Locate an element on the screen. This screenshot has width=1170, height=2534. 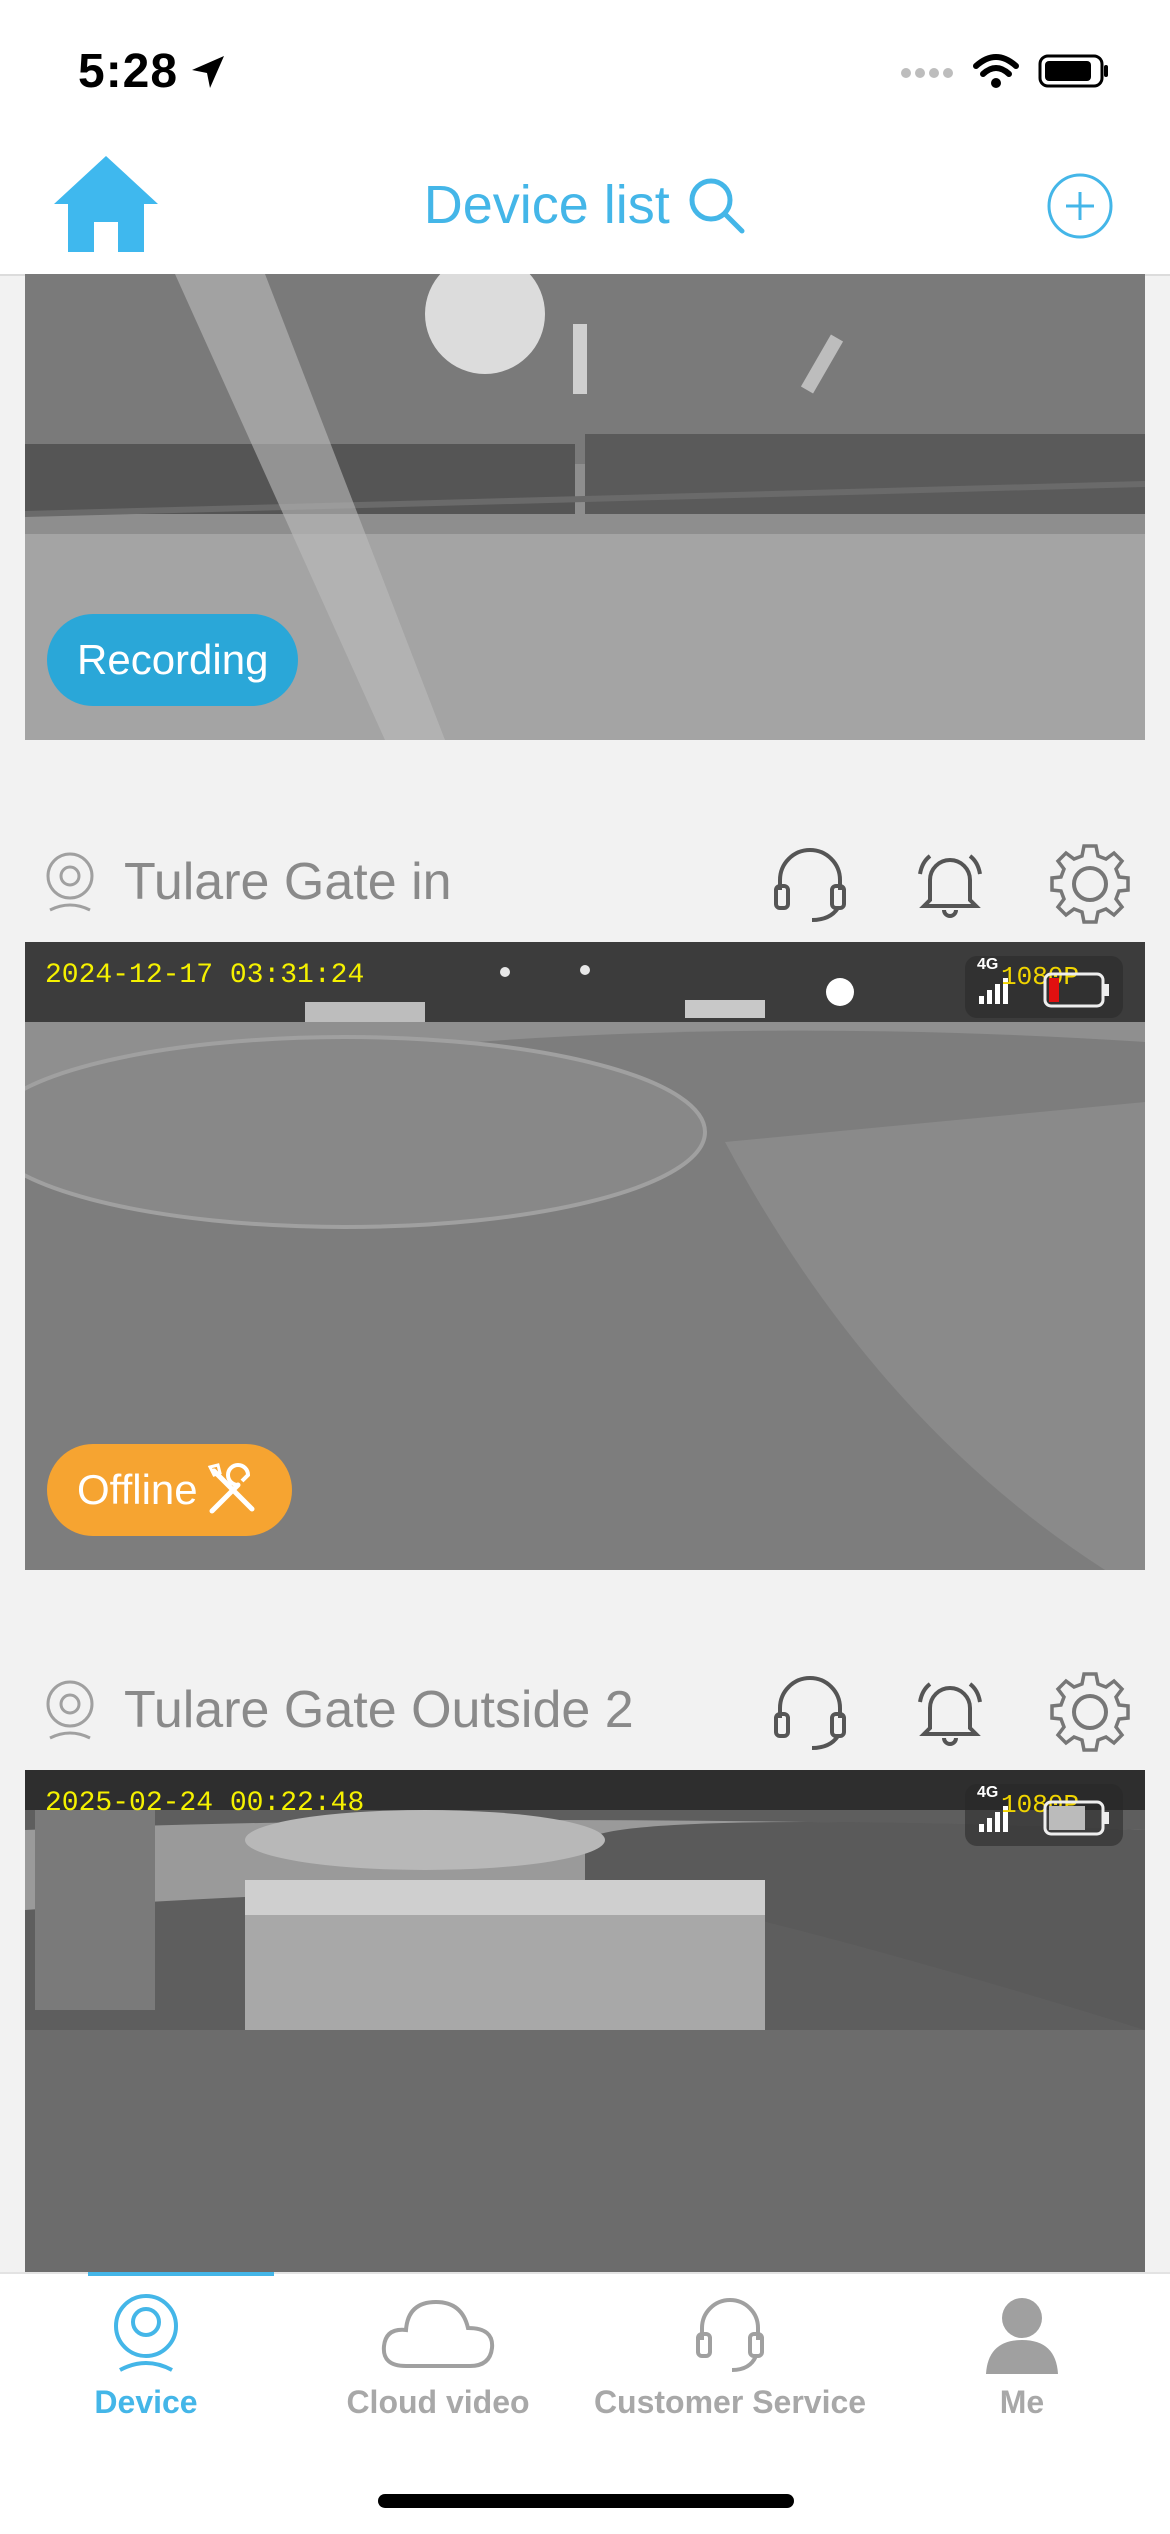
tab-label: Device is located at coordinates (146, 2402).